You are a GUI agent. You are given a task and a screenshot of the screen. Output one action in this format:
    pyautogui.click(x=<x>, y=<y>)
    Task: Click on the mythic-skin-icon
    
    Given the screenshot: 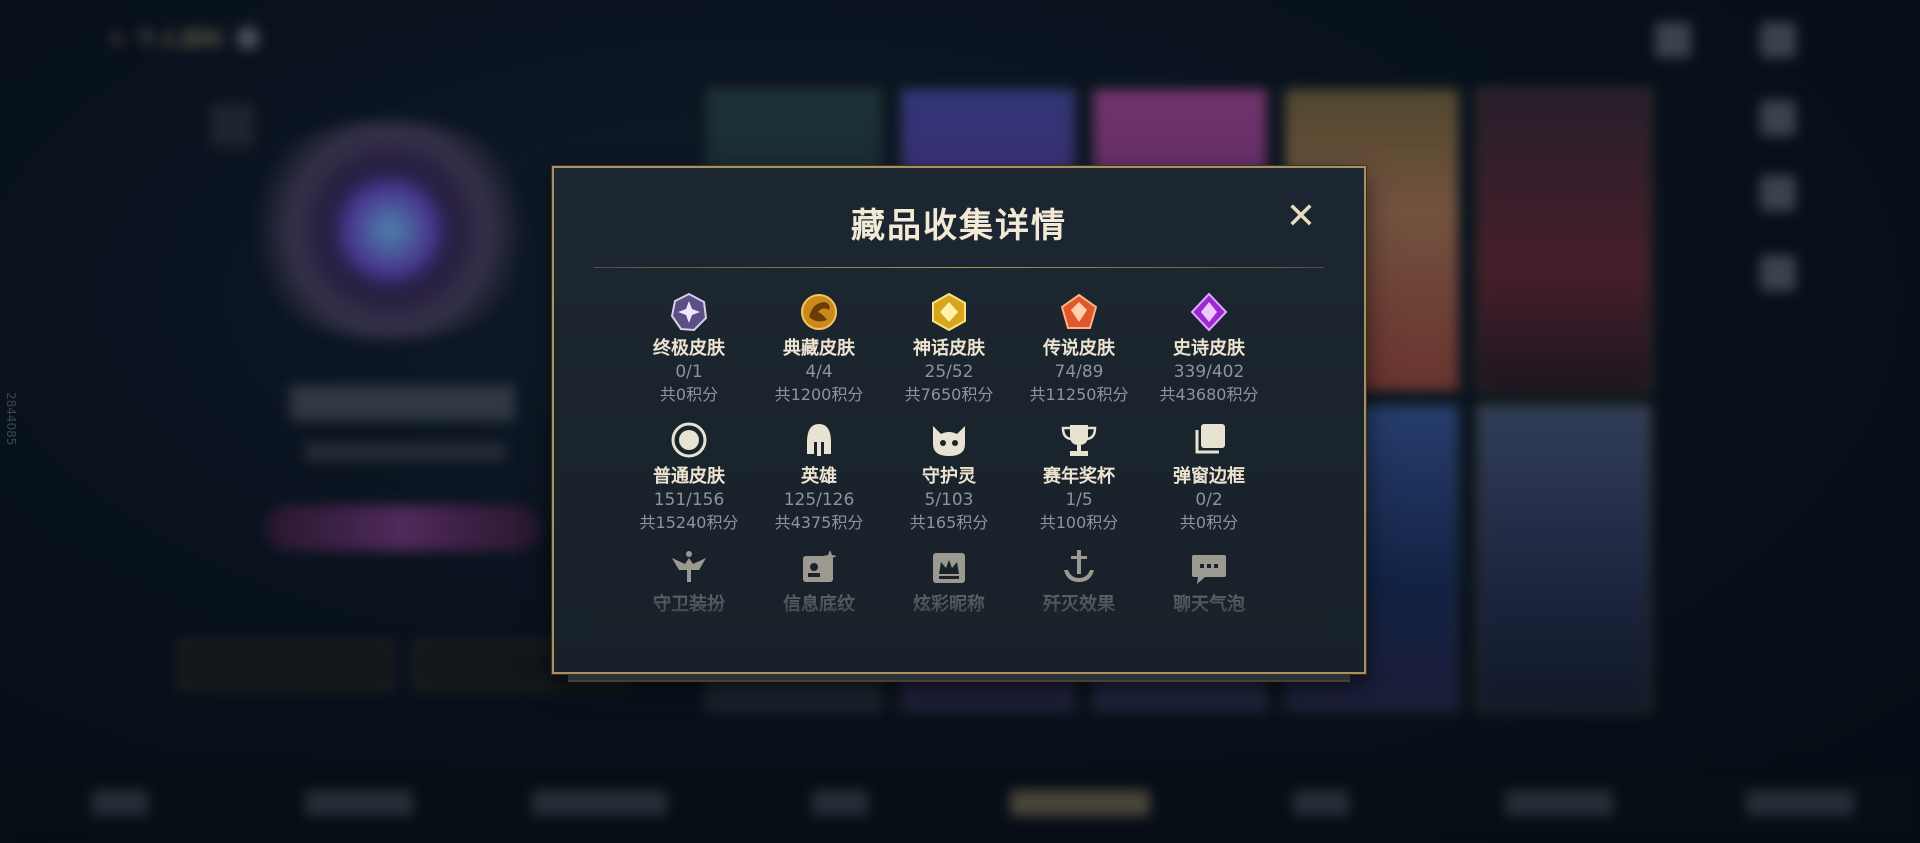 What is the action you would take?
    pyautogui.click(x=949, y=312)
    